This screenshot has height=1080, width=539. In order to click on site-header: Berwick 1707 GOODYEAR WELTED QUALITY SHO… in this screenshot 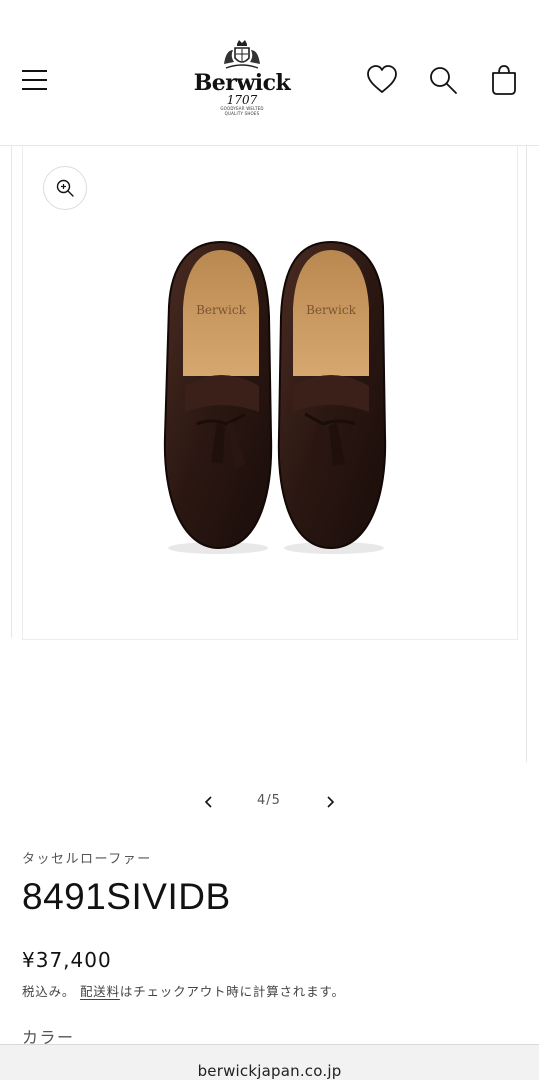, I will do `click(269, 73)`.